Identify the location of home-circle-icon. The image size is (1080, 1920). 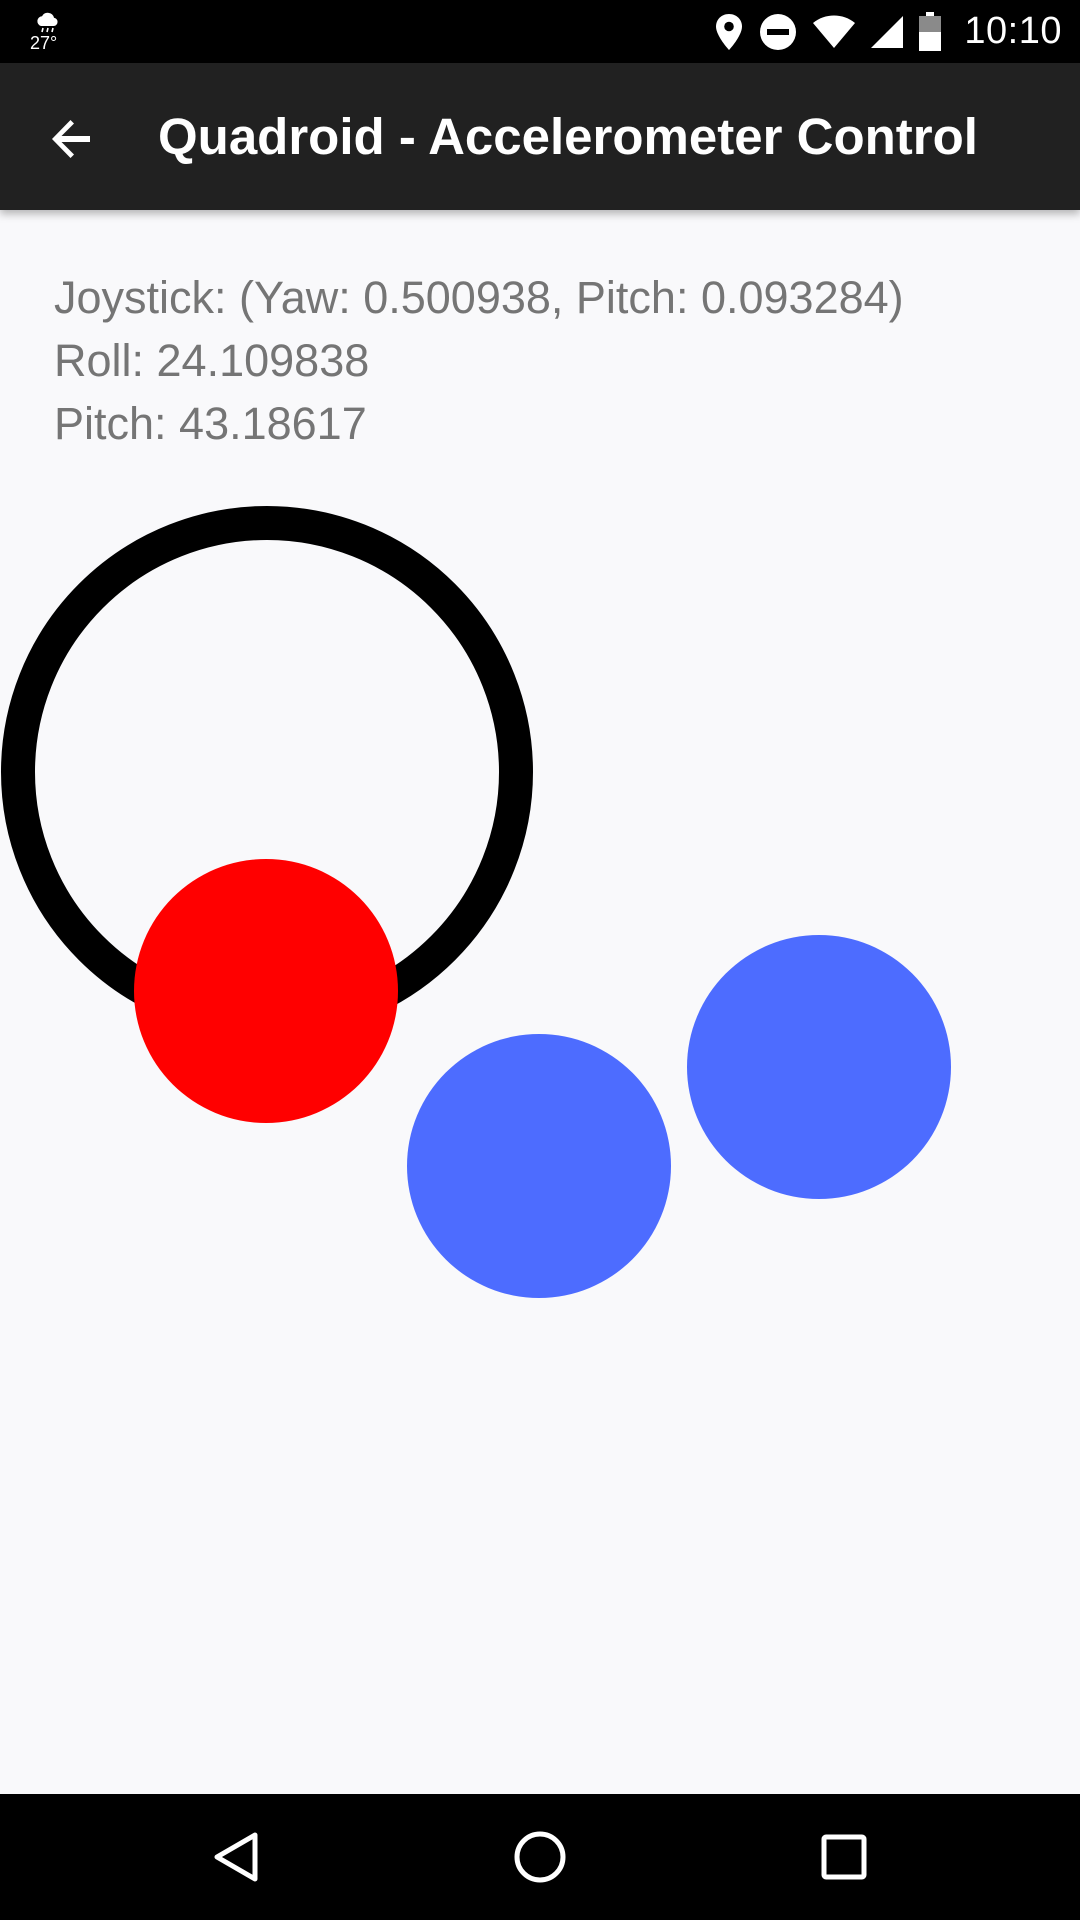
(540, 1857).